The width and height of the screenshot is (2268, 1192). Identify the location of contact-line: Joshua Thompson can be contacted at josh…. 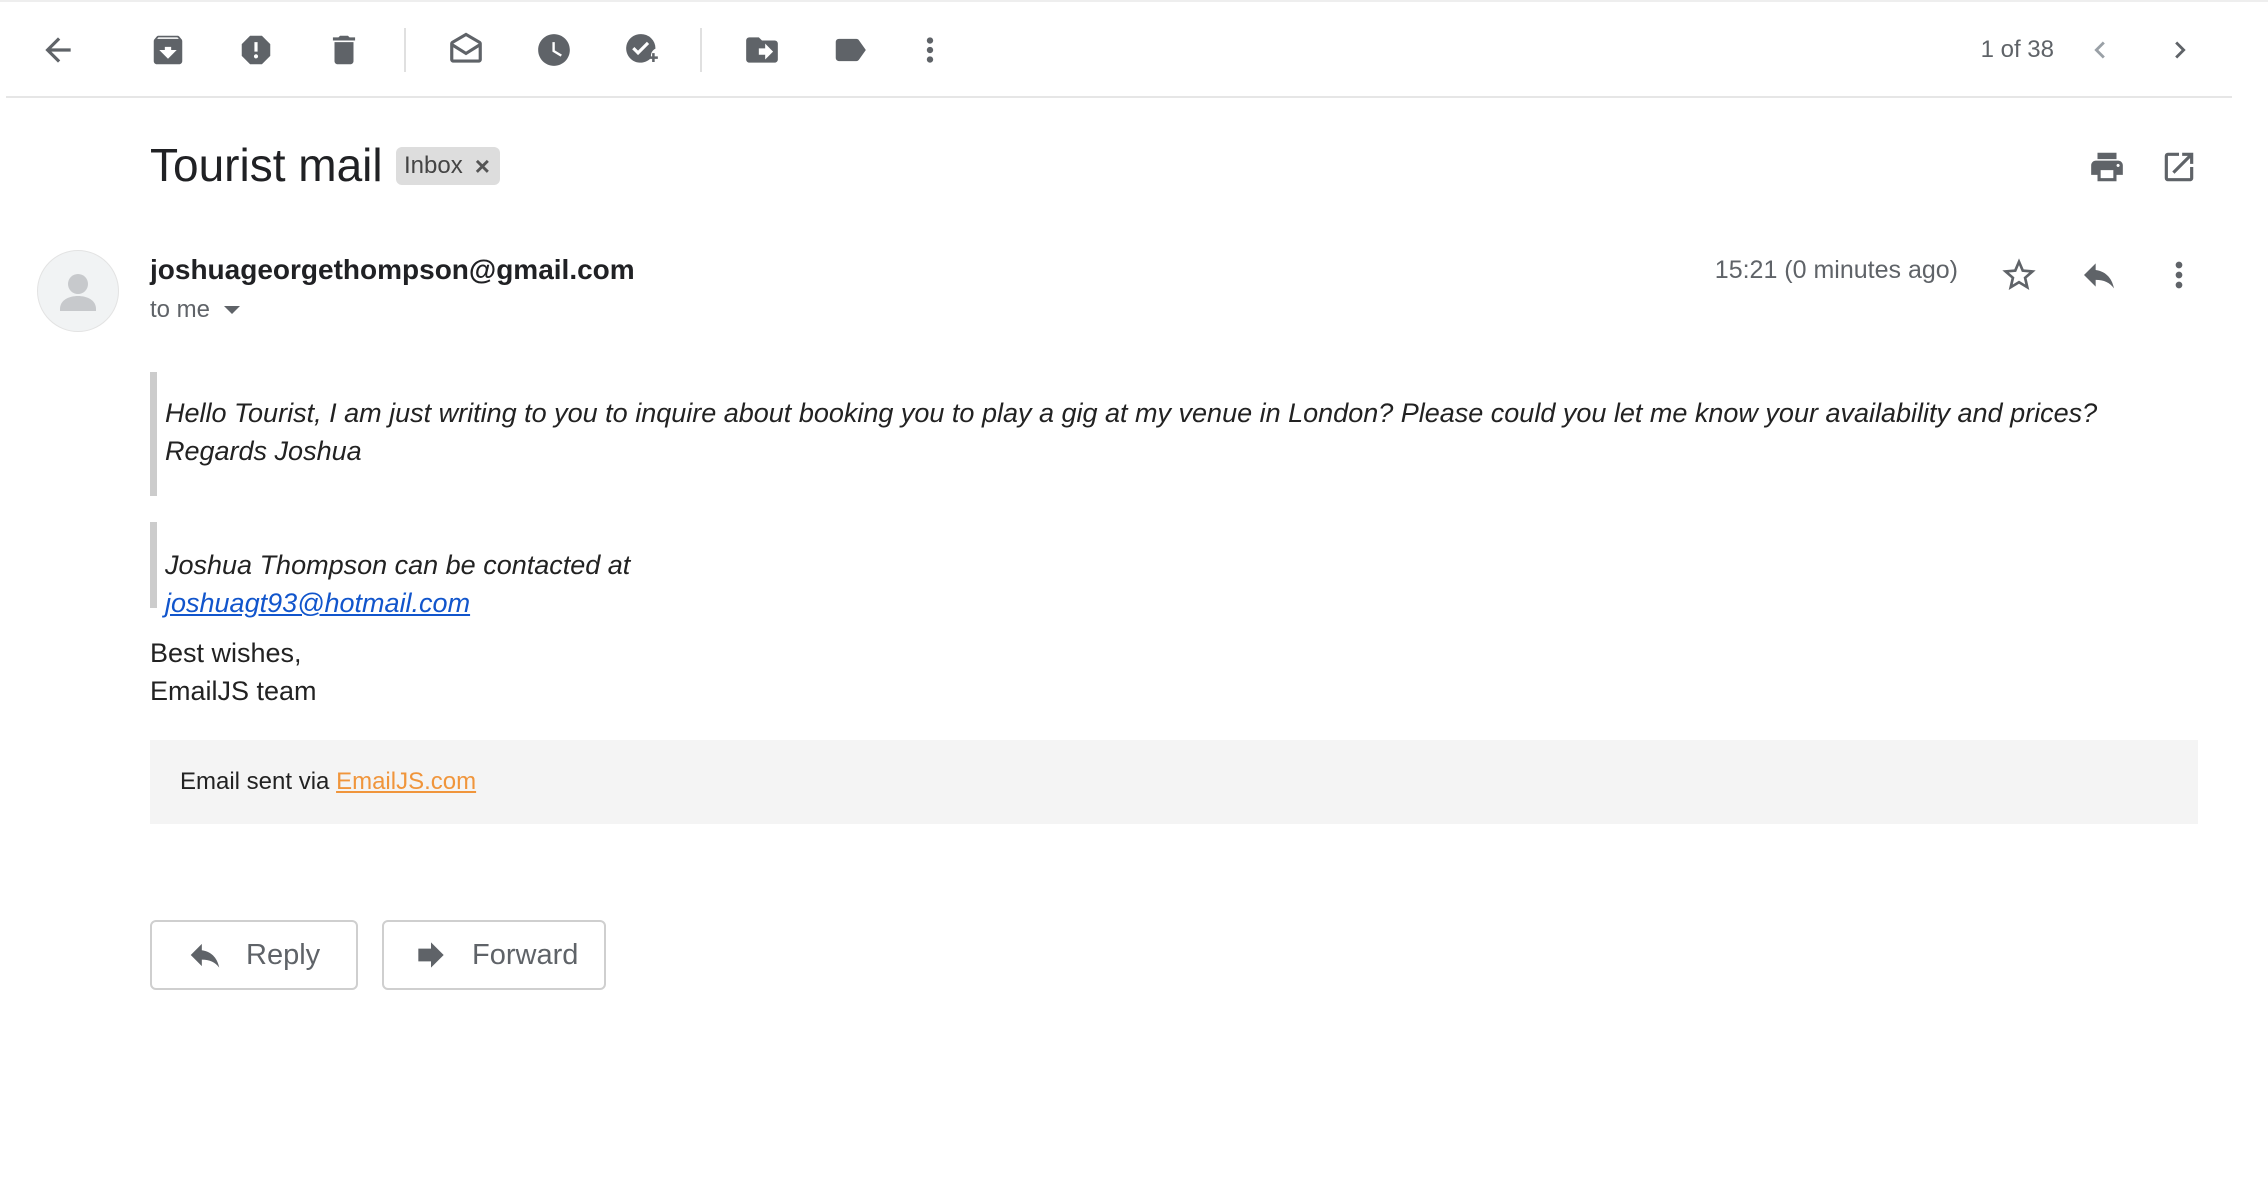
(615, 584).